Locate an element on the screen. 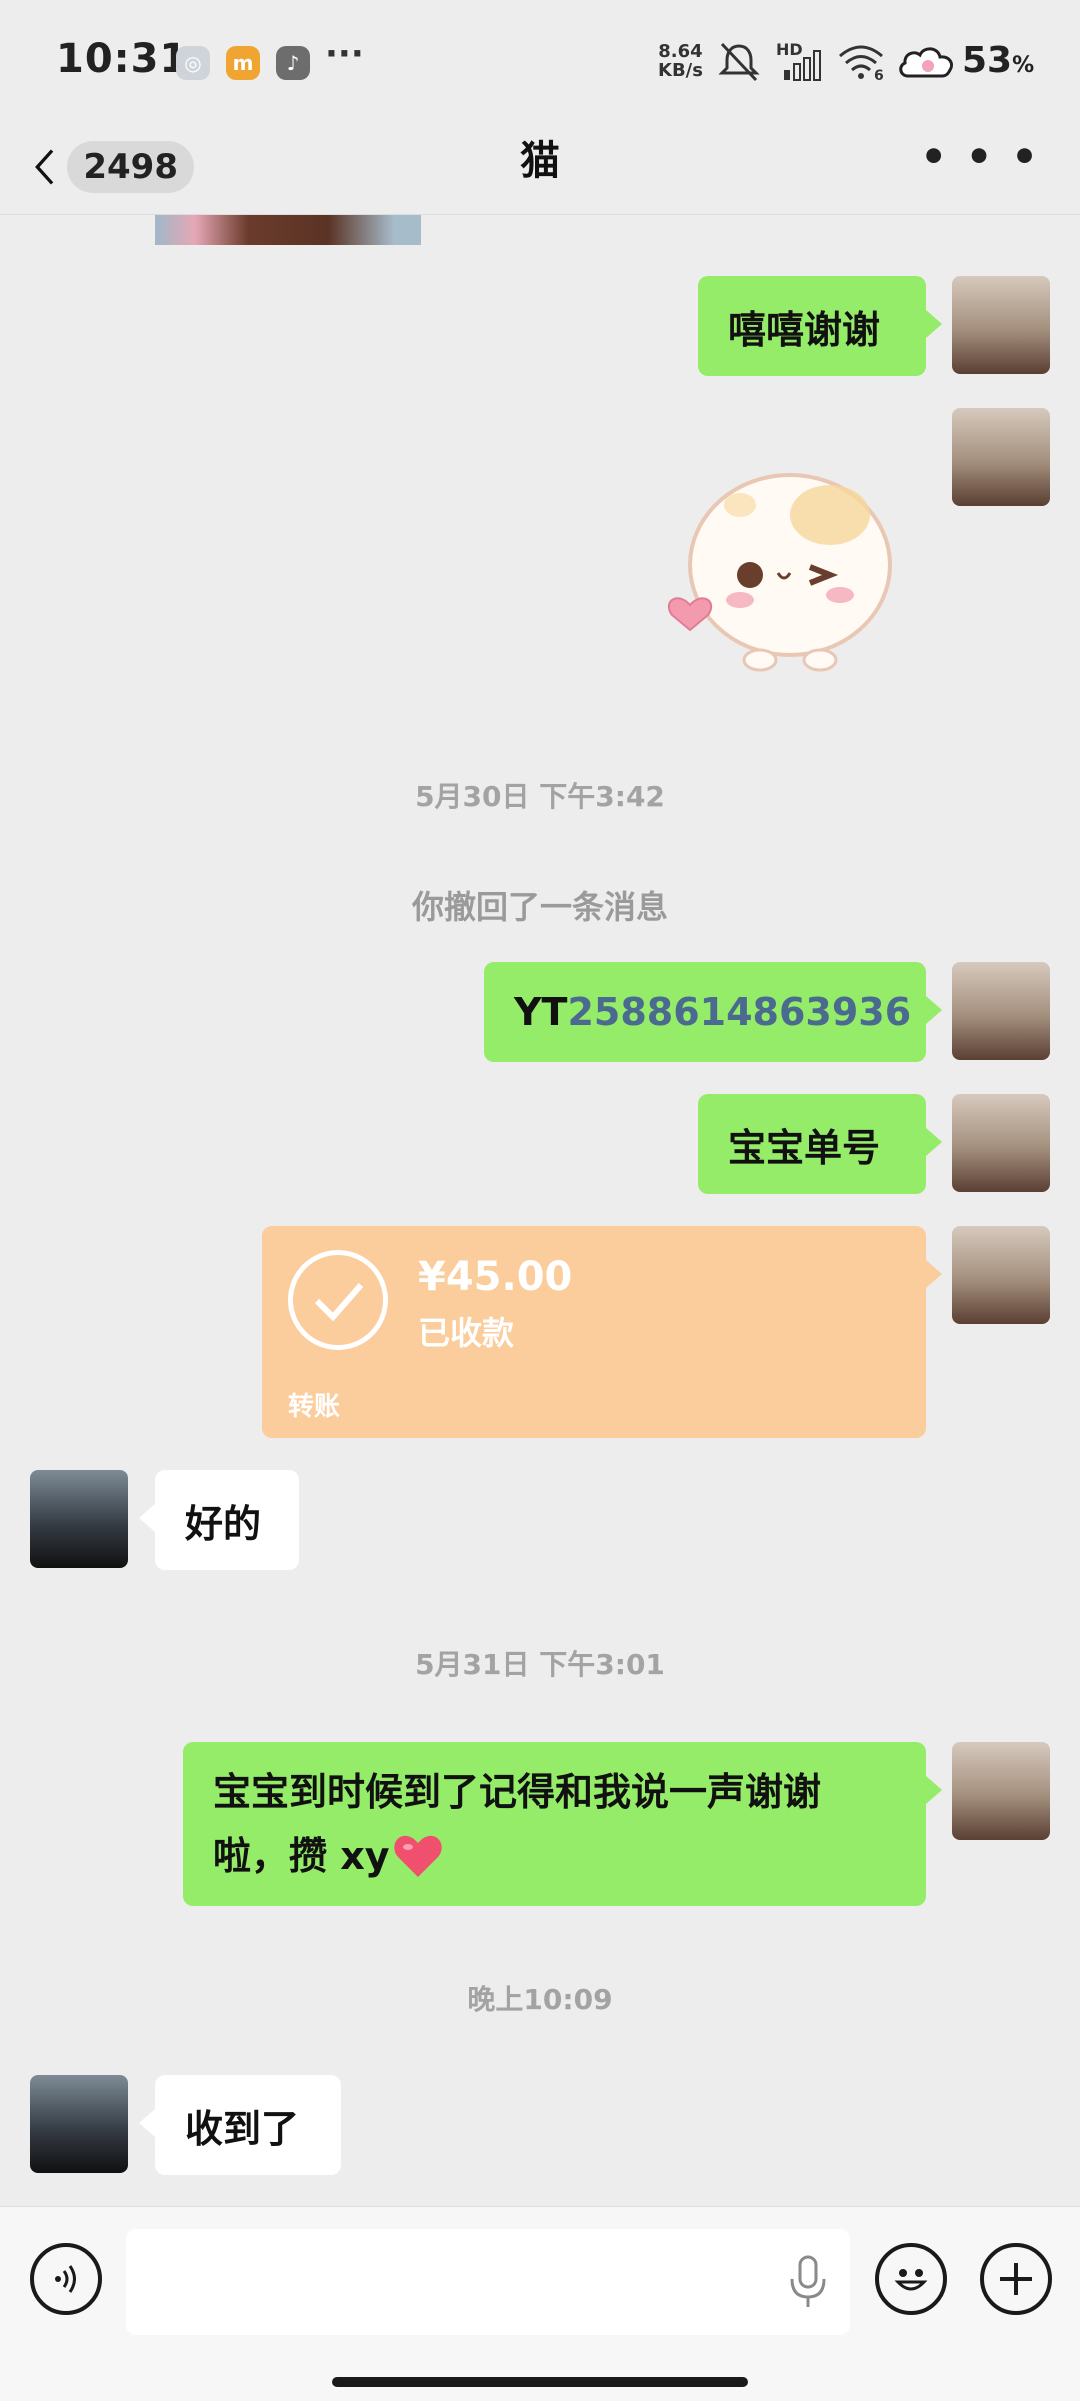 This screenshot has height=2401, width=1080. smile-icon is located at coordinates (911, 2280).